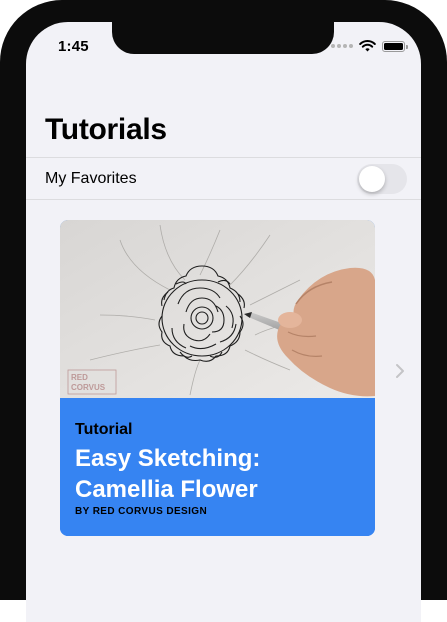  I want to click on page-title: Tutorials, so click(106, 129).